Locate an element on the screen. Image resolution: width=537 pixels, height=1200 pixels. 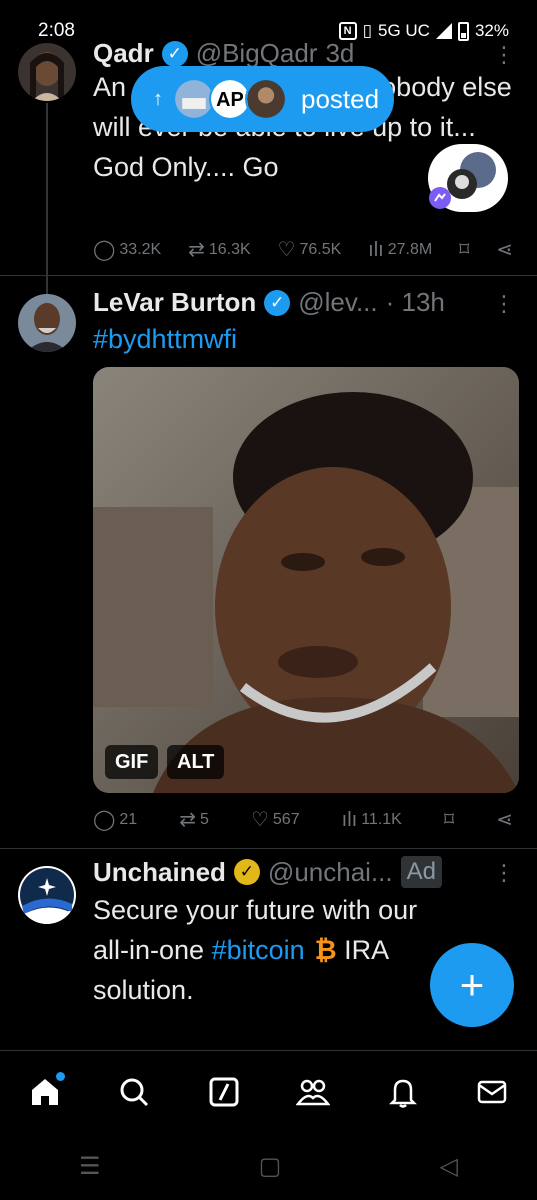
gif-badge: GIF is located at coordinates (132, 762).